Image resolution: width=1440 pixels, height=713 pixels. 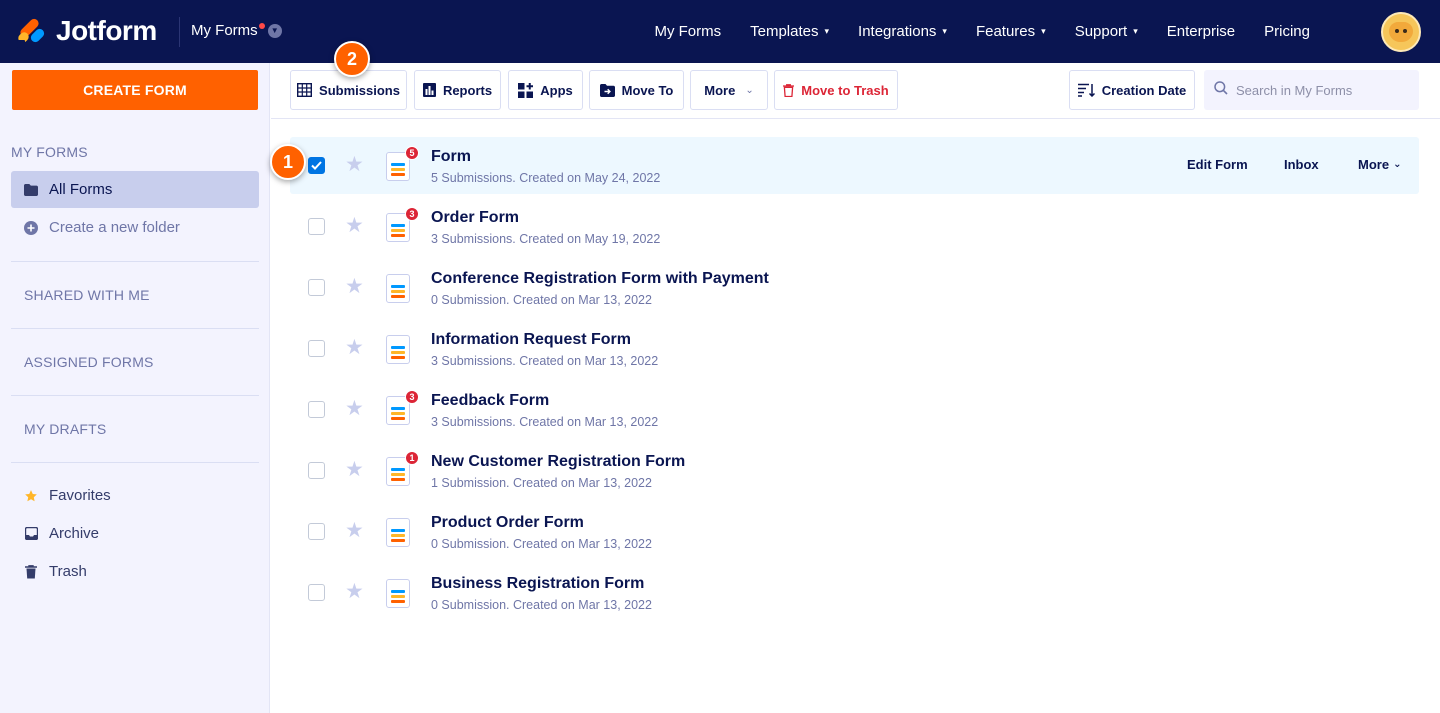 I want to click on search-input, so click(x=1326, y=90).